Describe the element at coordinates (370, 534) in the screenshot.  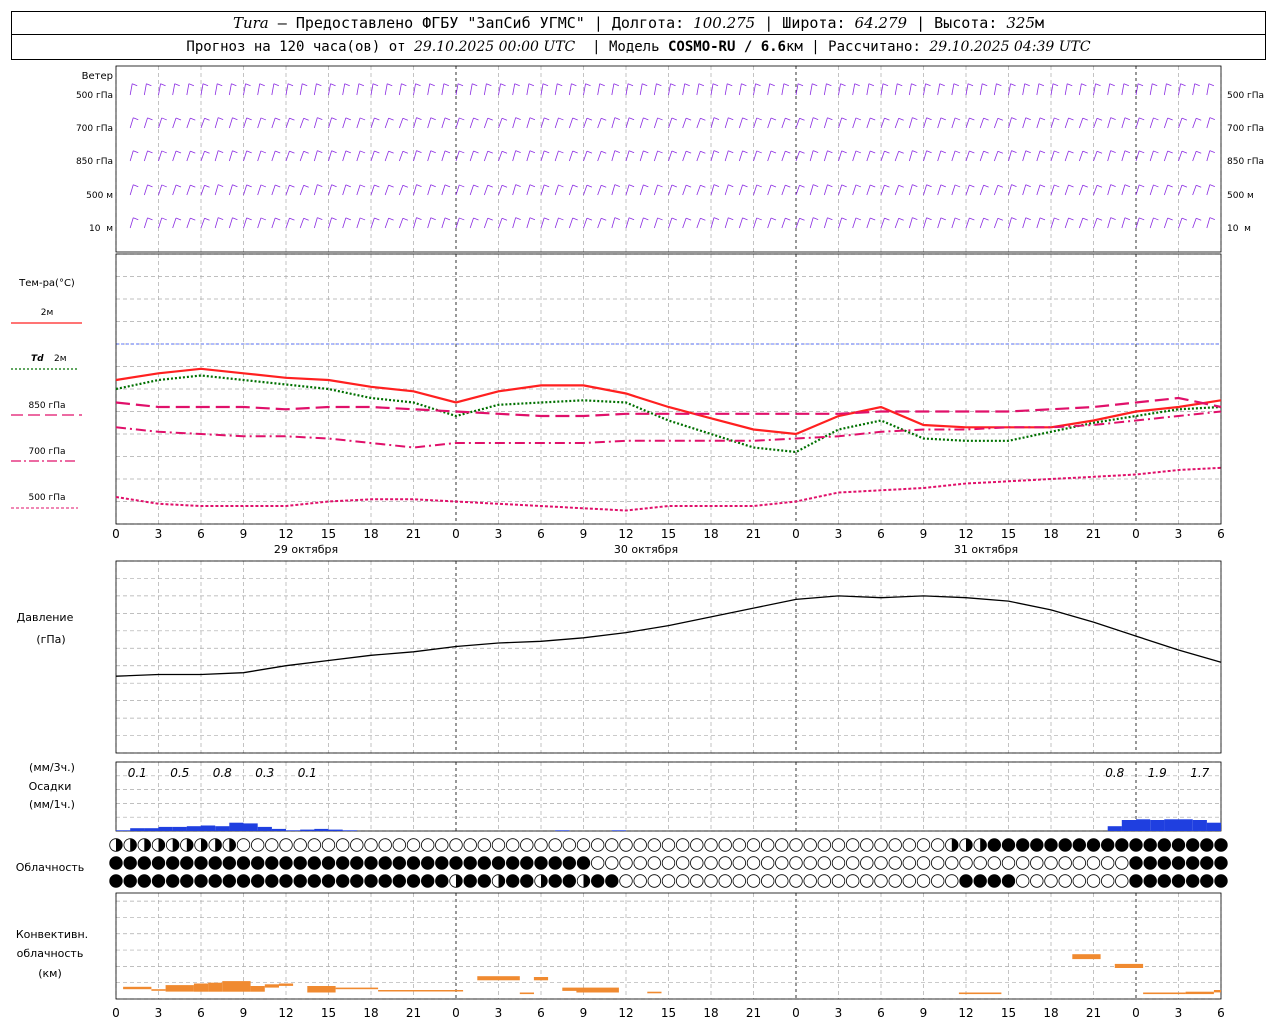
I see `temp-xtick: 18` at that location.